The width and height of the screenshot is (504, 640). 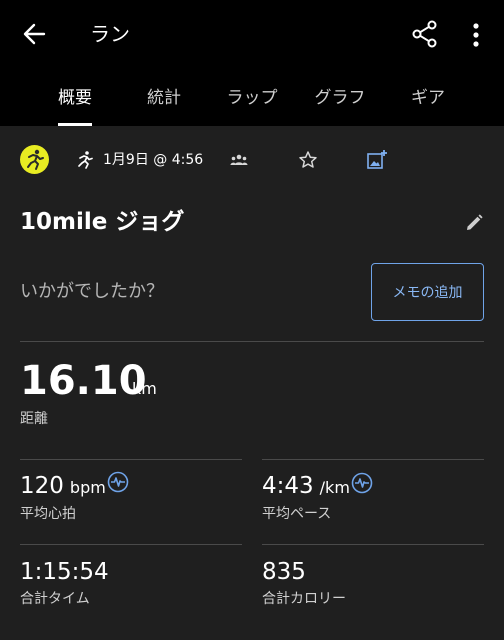 I want to click on tab-stats: 統計, so click(x=164, y=98).